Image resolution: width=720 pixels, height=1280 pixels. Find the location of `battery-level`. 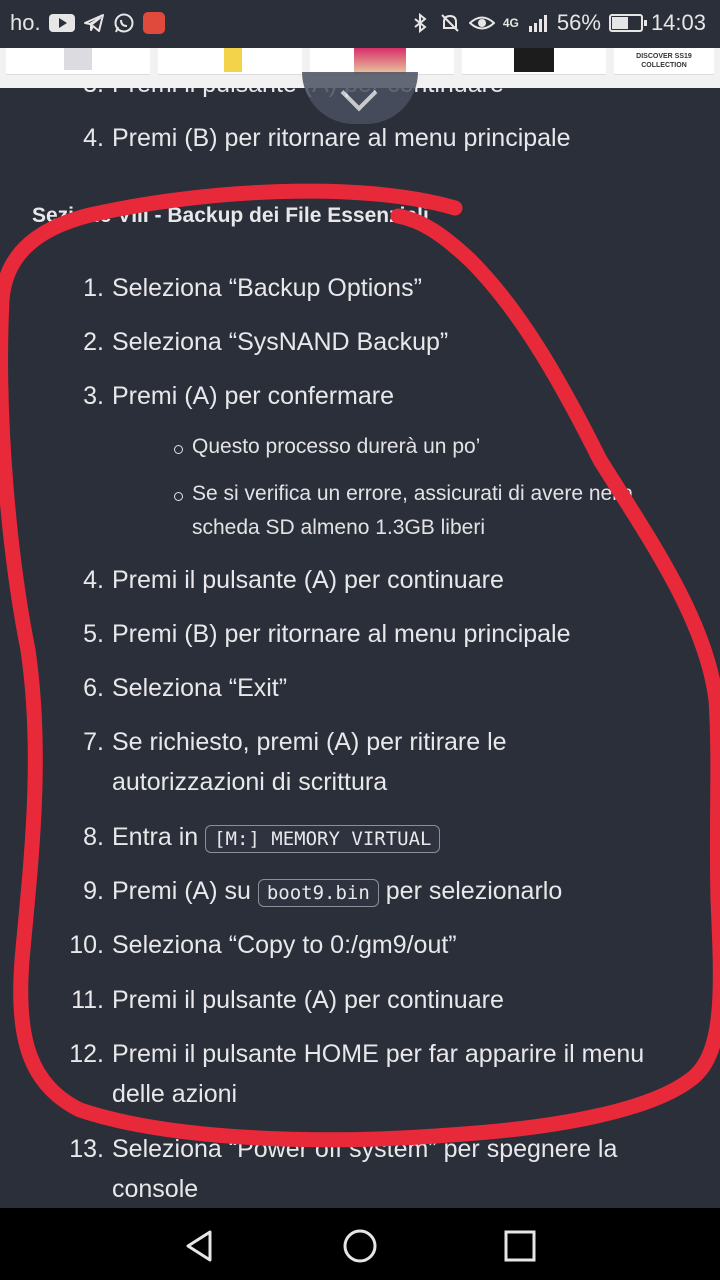

battery-level is located at coordinates (619, 23).